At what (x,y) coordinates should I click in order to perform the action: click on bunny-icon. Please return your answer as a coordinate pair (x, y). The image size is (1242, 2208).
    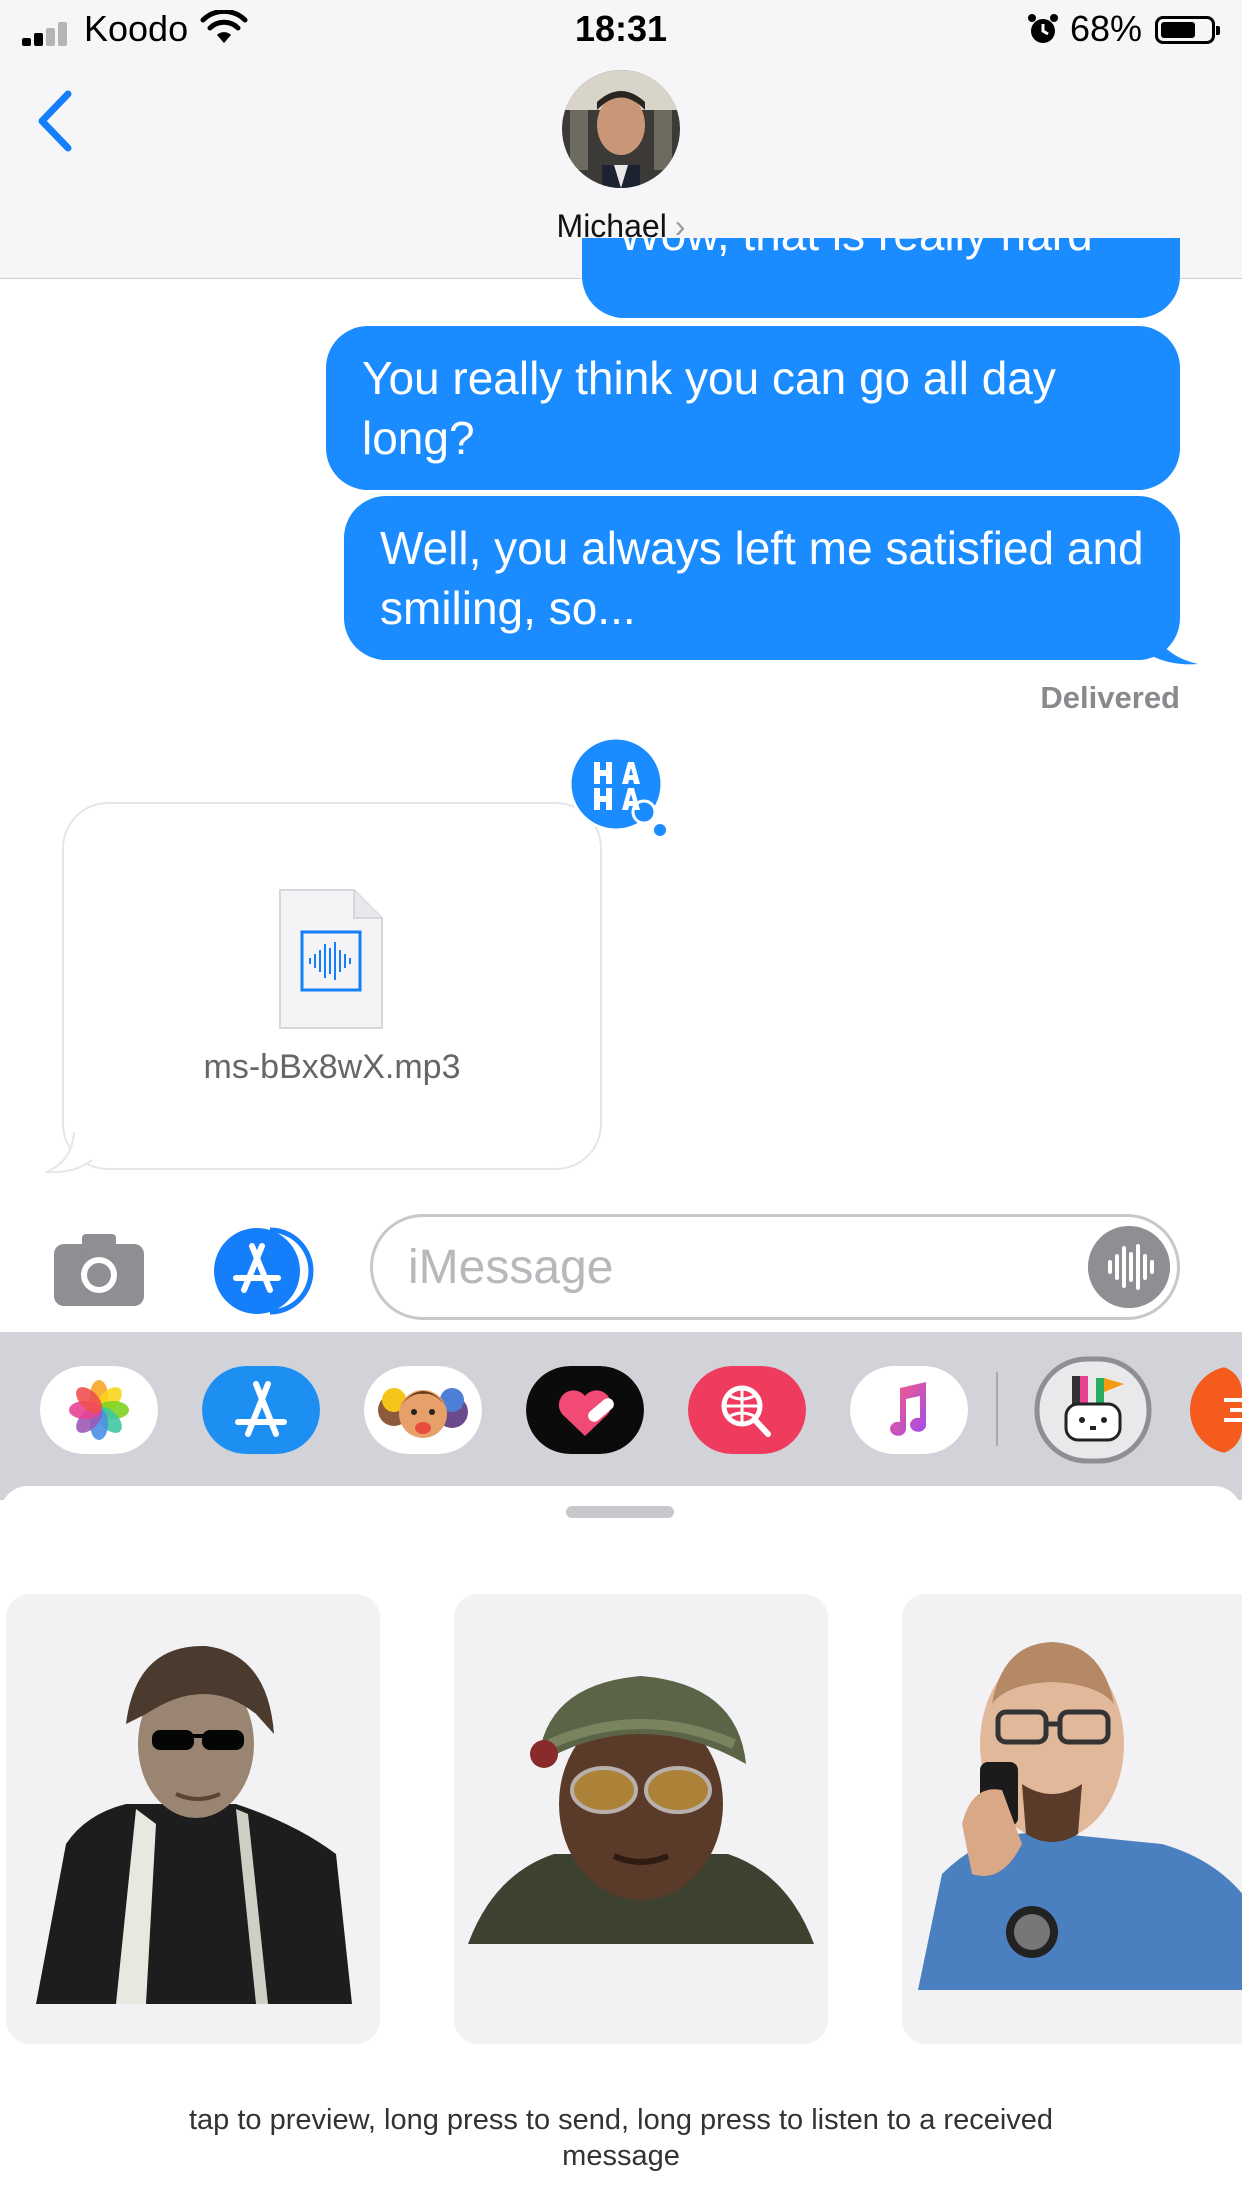
    Looking at the image, I should click on (1093, 1410).